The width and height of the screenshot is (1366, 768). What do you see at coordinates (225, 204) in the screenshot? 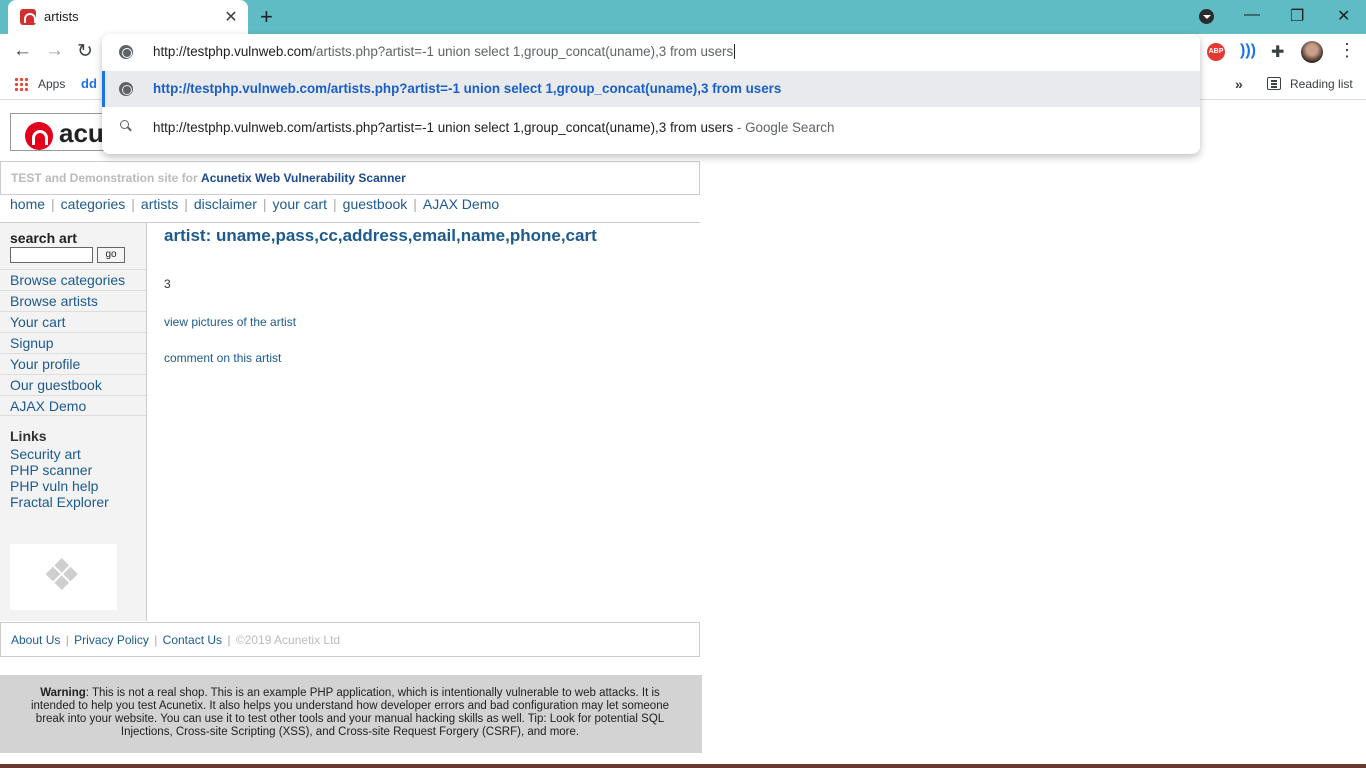
I see `nav-disclaimer: disclaimer` at bounding box center [225, 204].